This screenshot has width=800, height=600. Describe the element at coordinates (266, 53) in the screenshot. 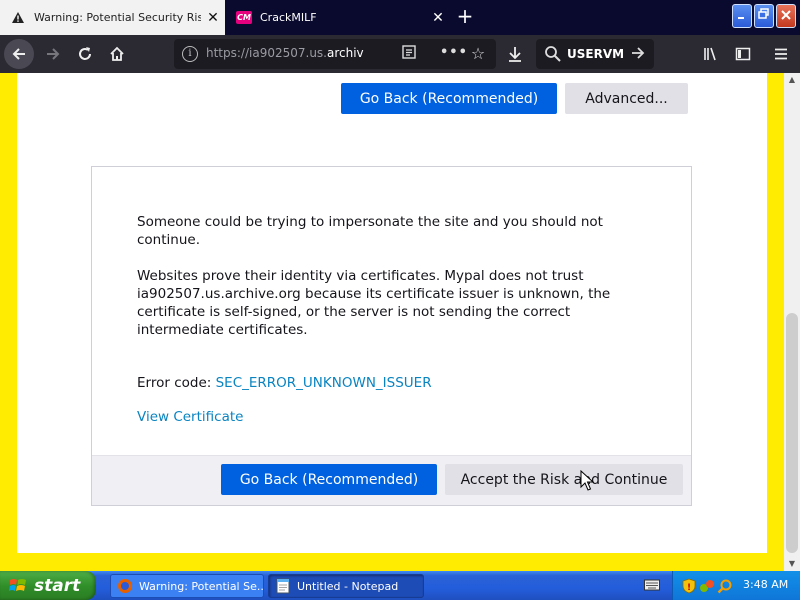

I see `url-prefix: https://ia902507.us.` at that location.